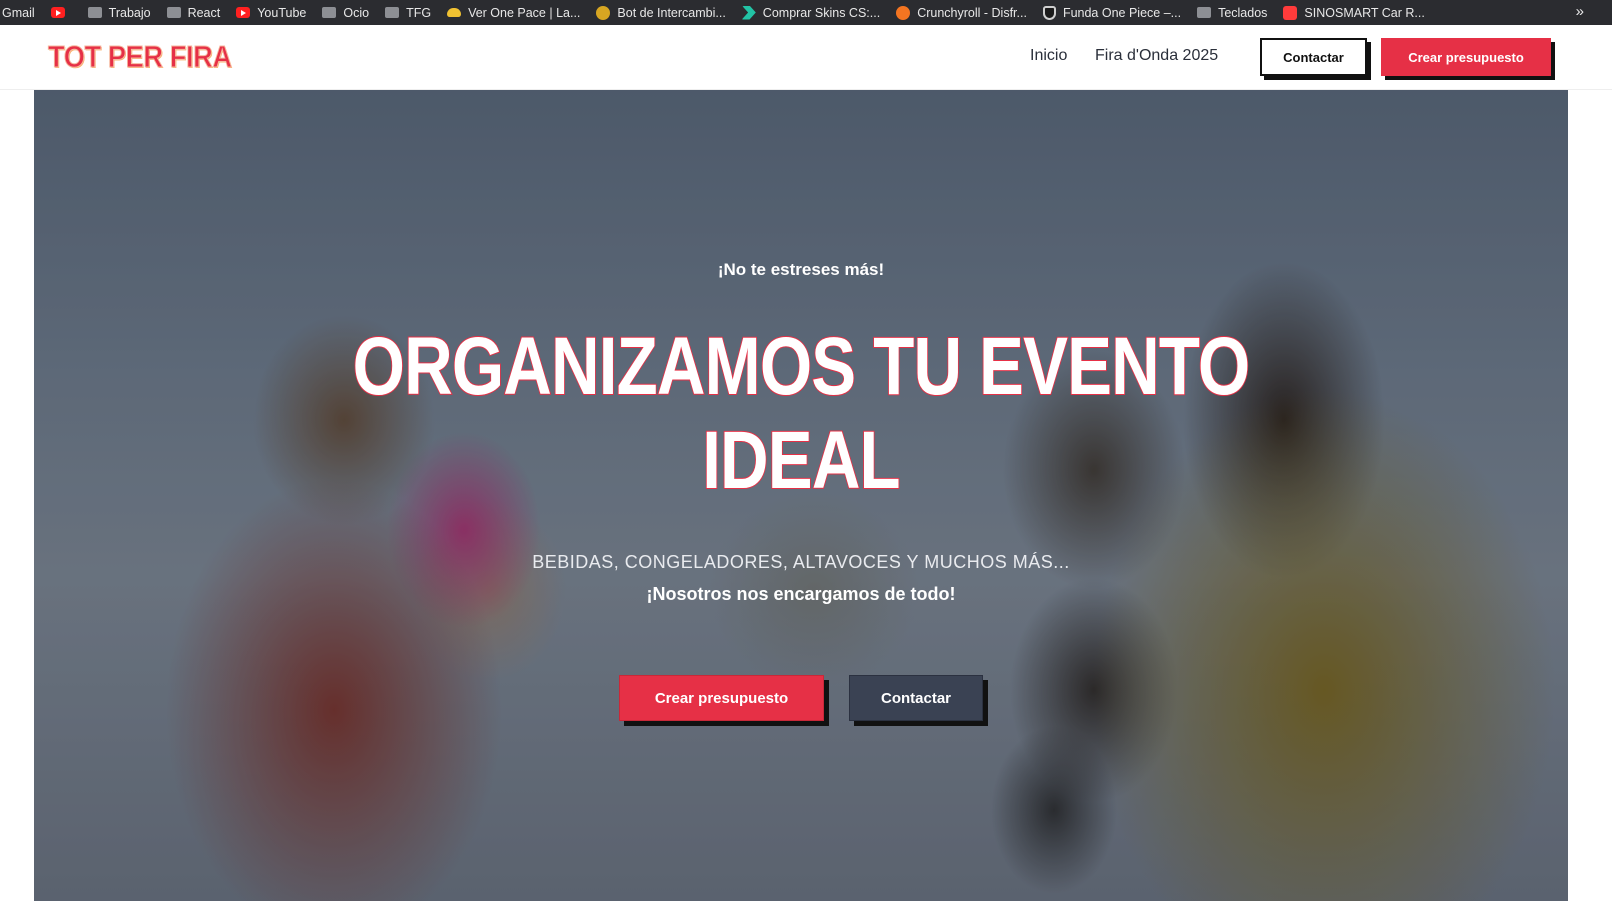 This screenshot has width=1612, height=901. Describe the element at coordinates (916, 698) in the screenshot. I see `hero-contact-button: Contactar` at that location.